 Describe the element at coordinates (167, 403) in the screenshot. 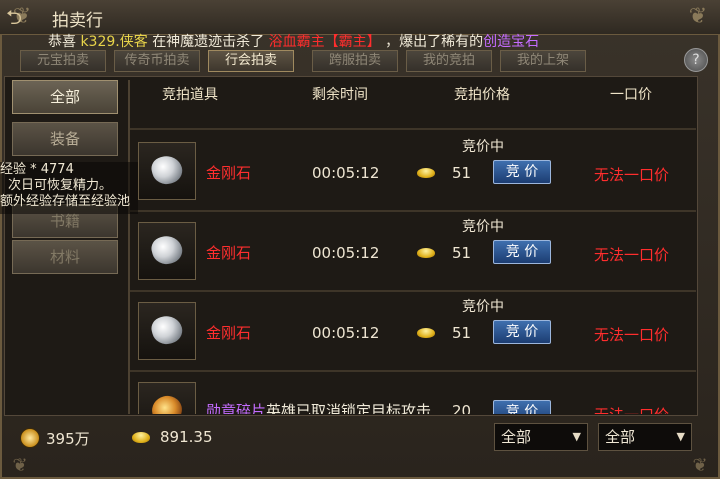

I see `medal-fragment-icon` at that location.